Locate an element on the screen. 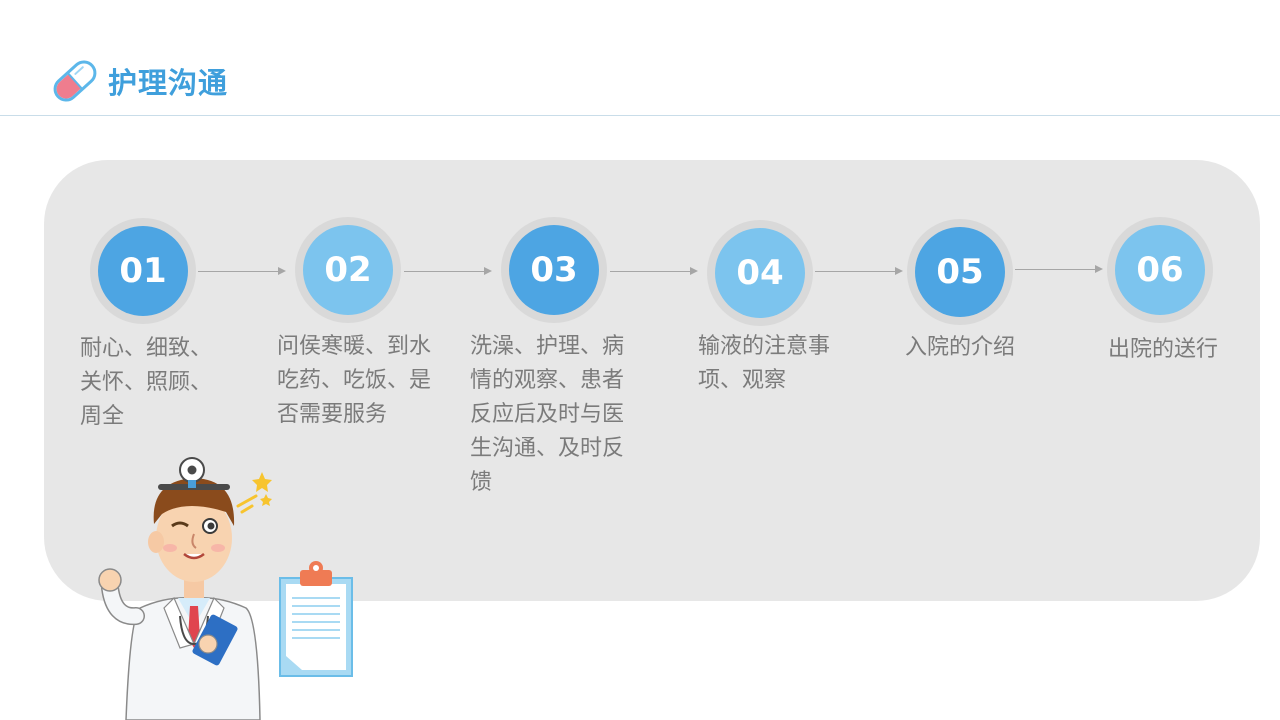  step-badge-6: 06 is located at coordinates (1160, 270).